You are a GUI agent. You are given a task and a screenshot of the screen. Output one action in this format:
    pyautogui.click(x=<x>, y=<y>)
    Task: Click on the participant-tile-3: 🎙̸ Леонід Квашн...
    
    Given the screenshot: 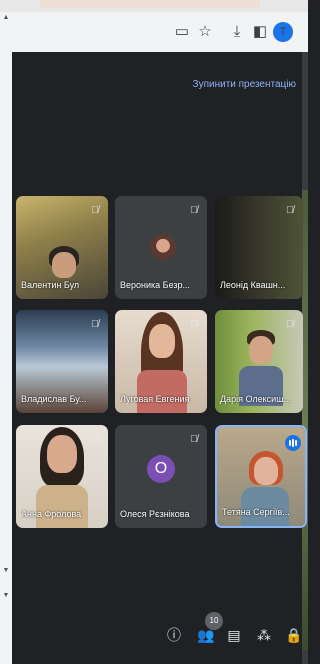 What is the action you would take?
    pyautogui.click(x=259, y=247)
    